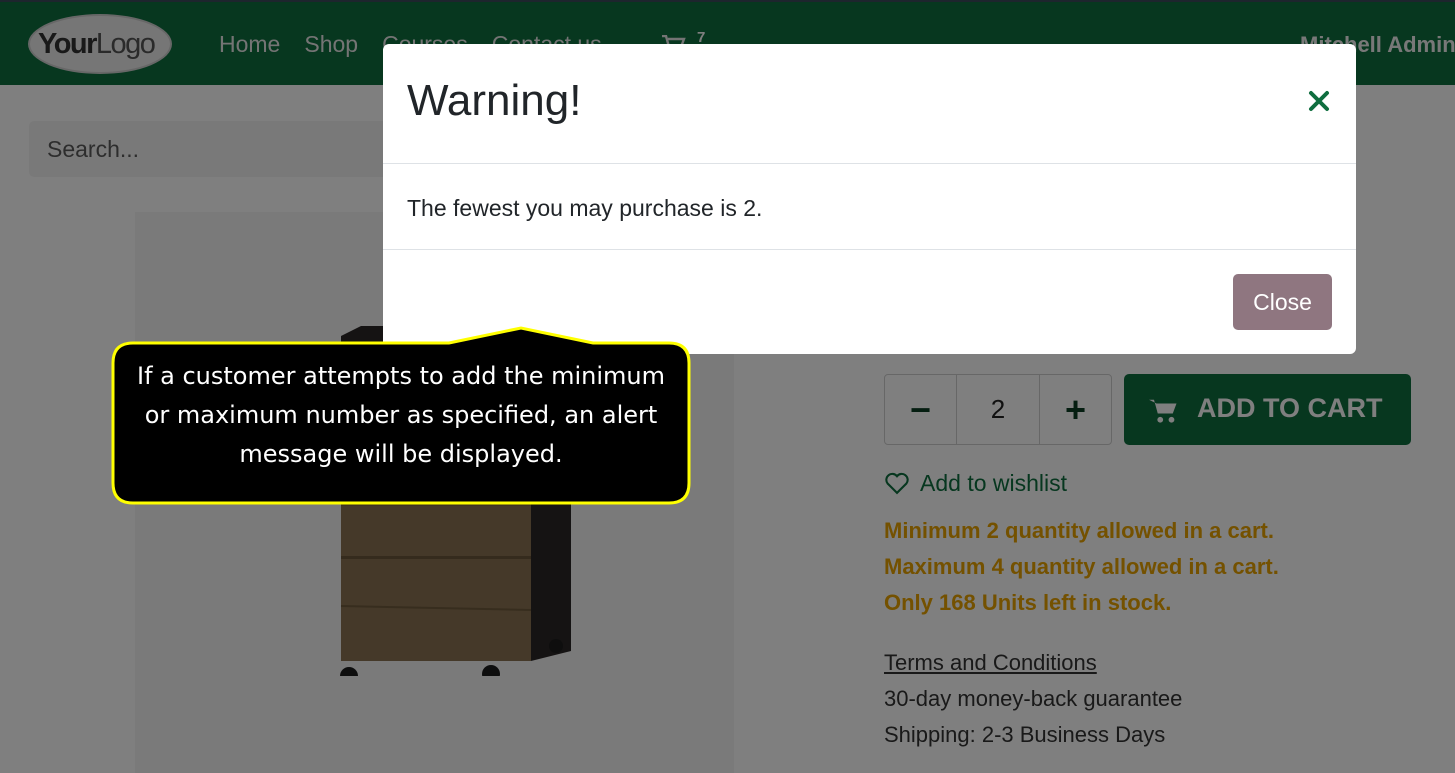  What do you see at coordinates (585, 208) in the screenshot?
I see `modal-message: The fewest you may purchase is 2.` at bounding box center [585, 208].